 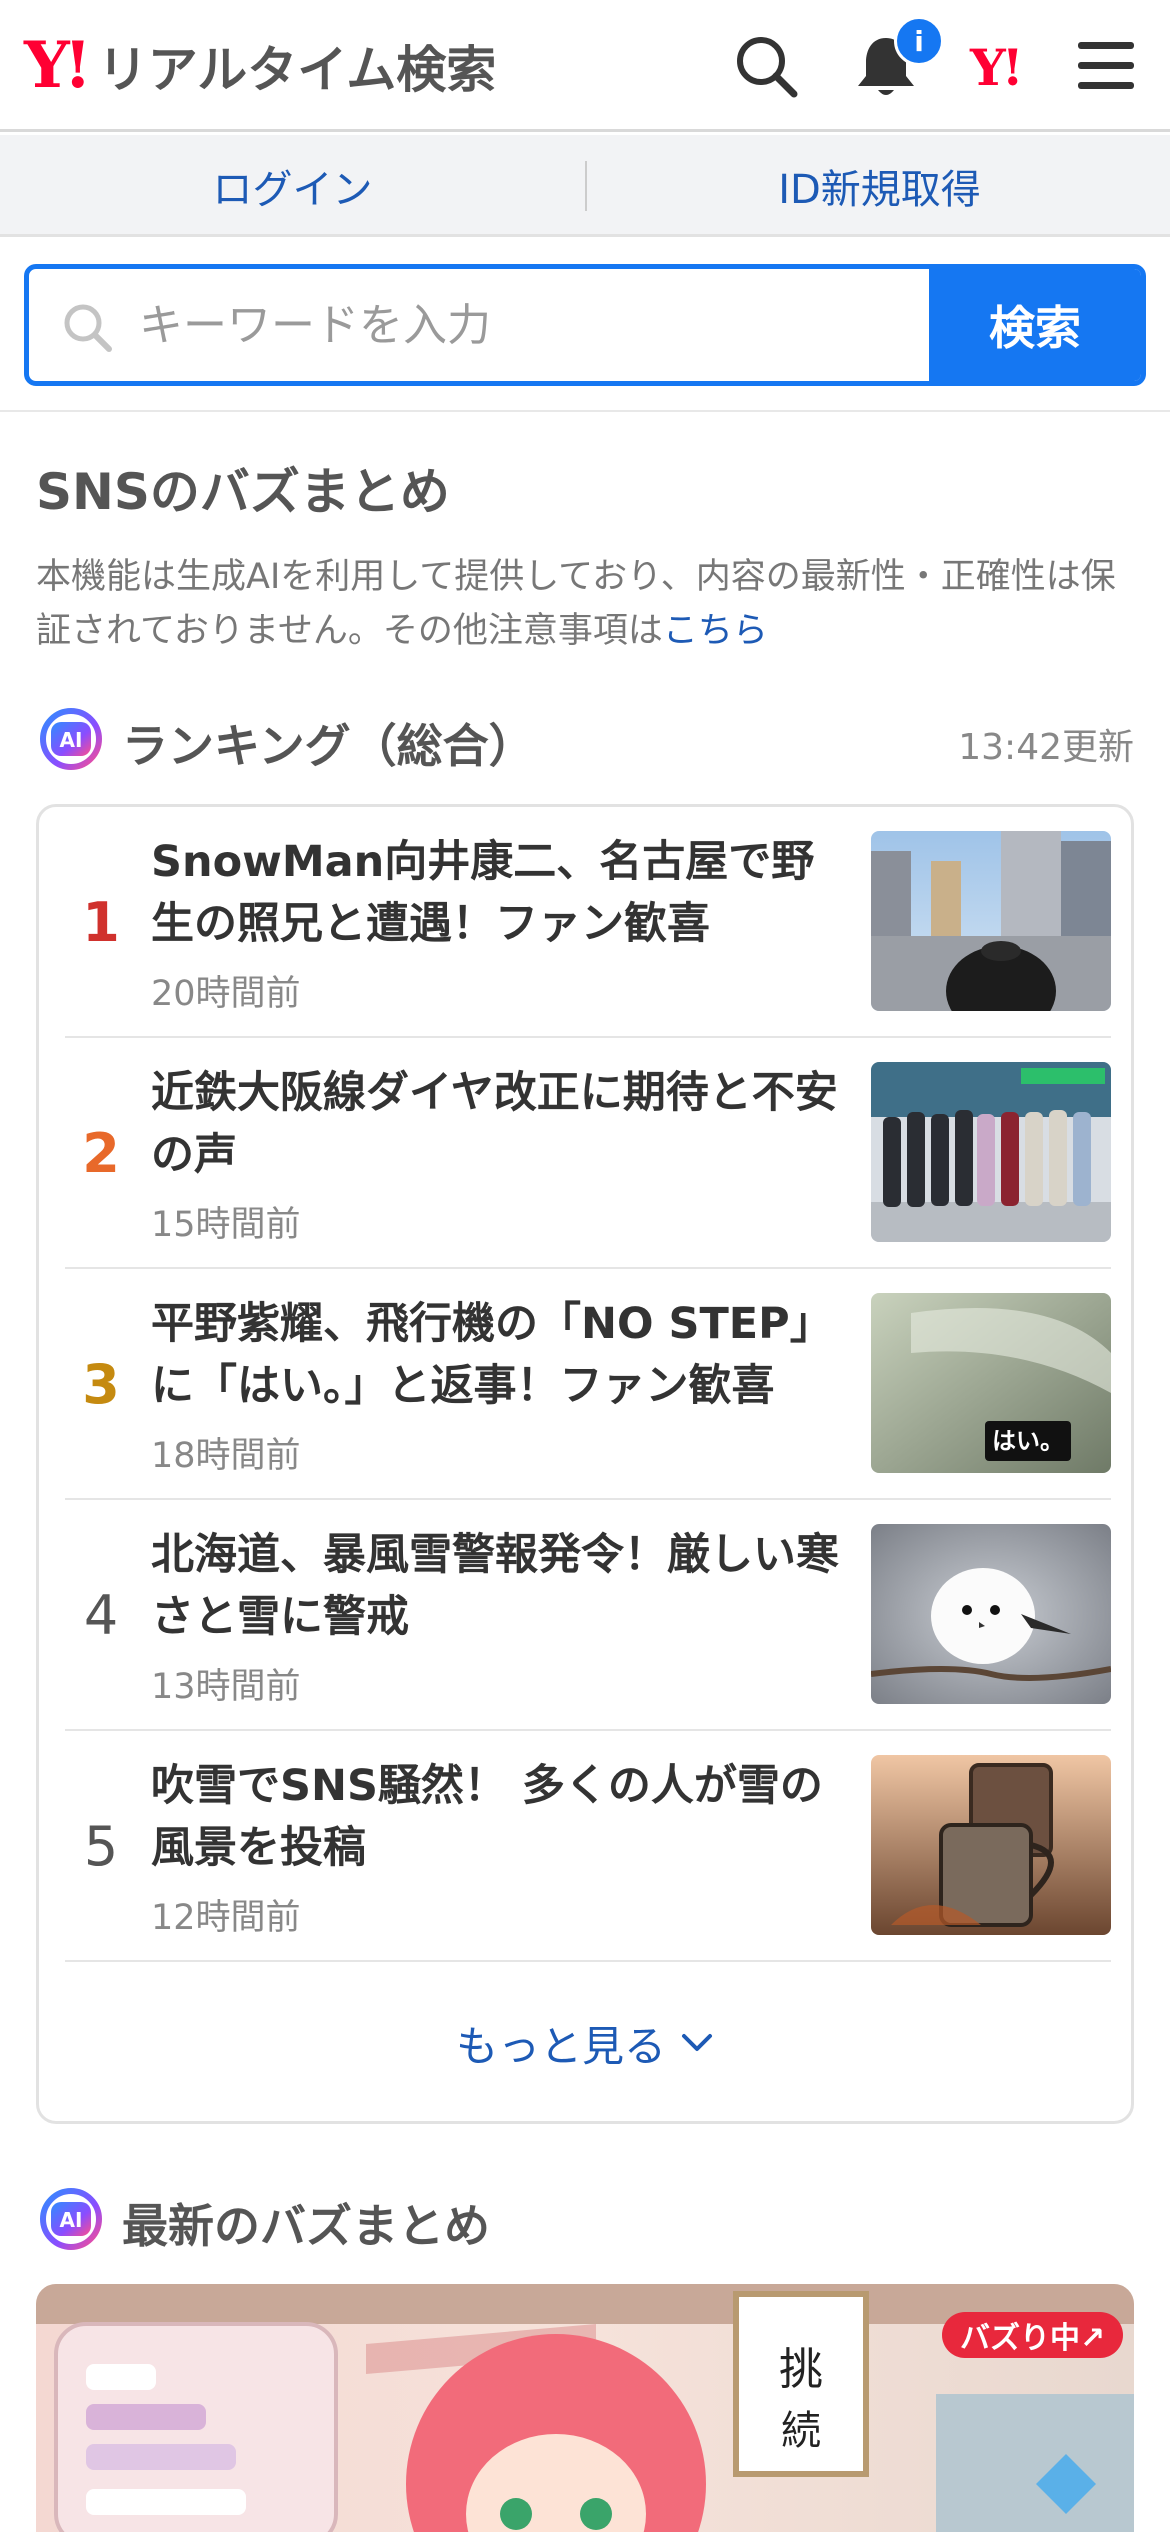 What do you see at coordinates (715, 631) in the screenshot?
I see `notice-link: こちら` at bounding box center [715, 631].